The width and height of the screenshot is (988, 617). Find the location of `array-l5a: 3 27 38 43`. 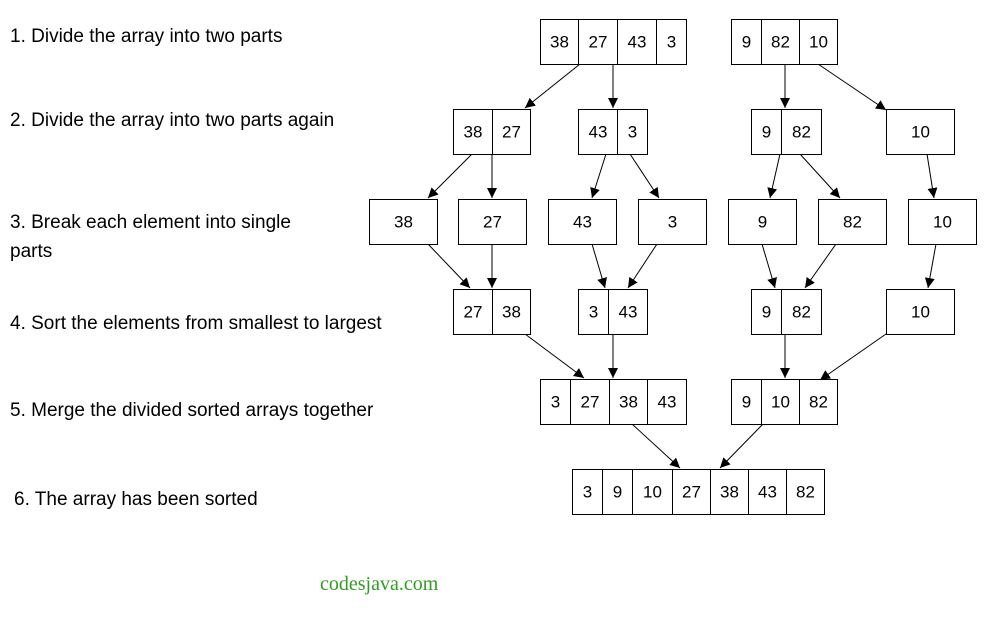

array-l5a: 3 27 38 43 is located at coordinates (613, 402).